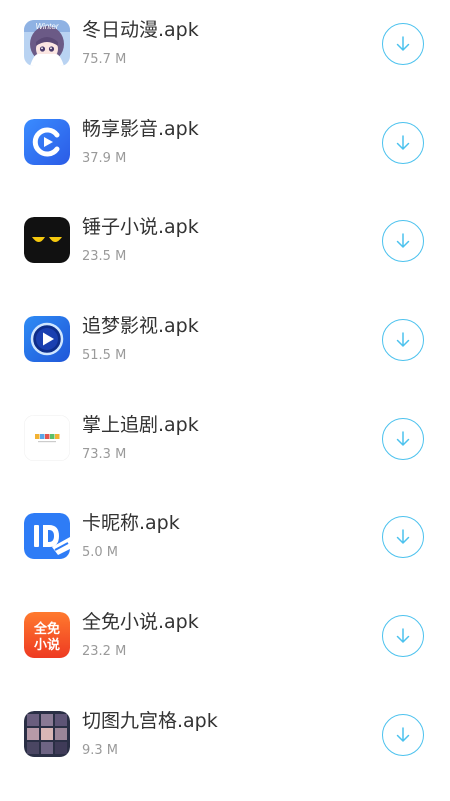 Image resolution: width=450 pixels, height=801 pixels. Describe the element at coordinates (104, 59) in the screenshot. I see `app-size: 75.7 M` at that location.